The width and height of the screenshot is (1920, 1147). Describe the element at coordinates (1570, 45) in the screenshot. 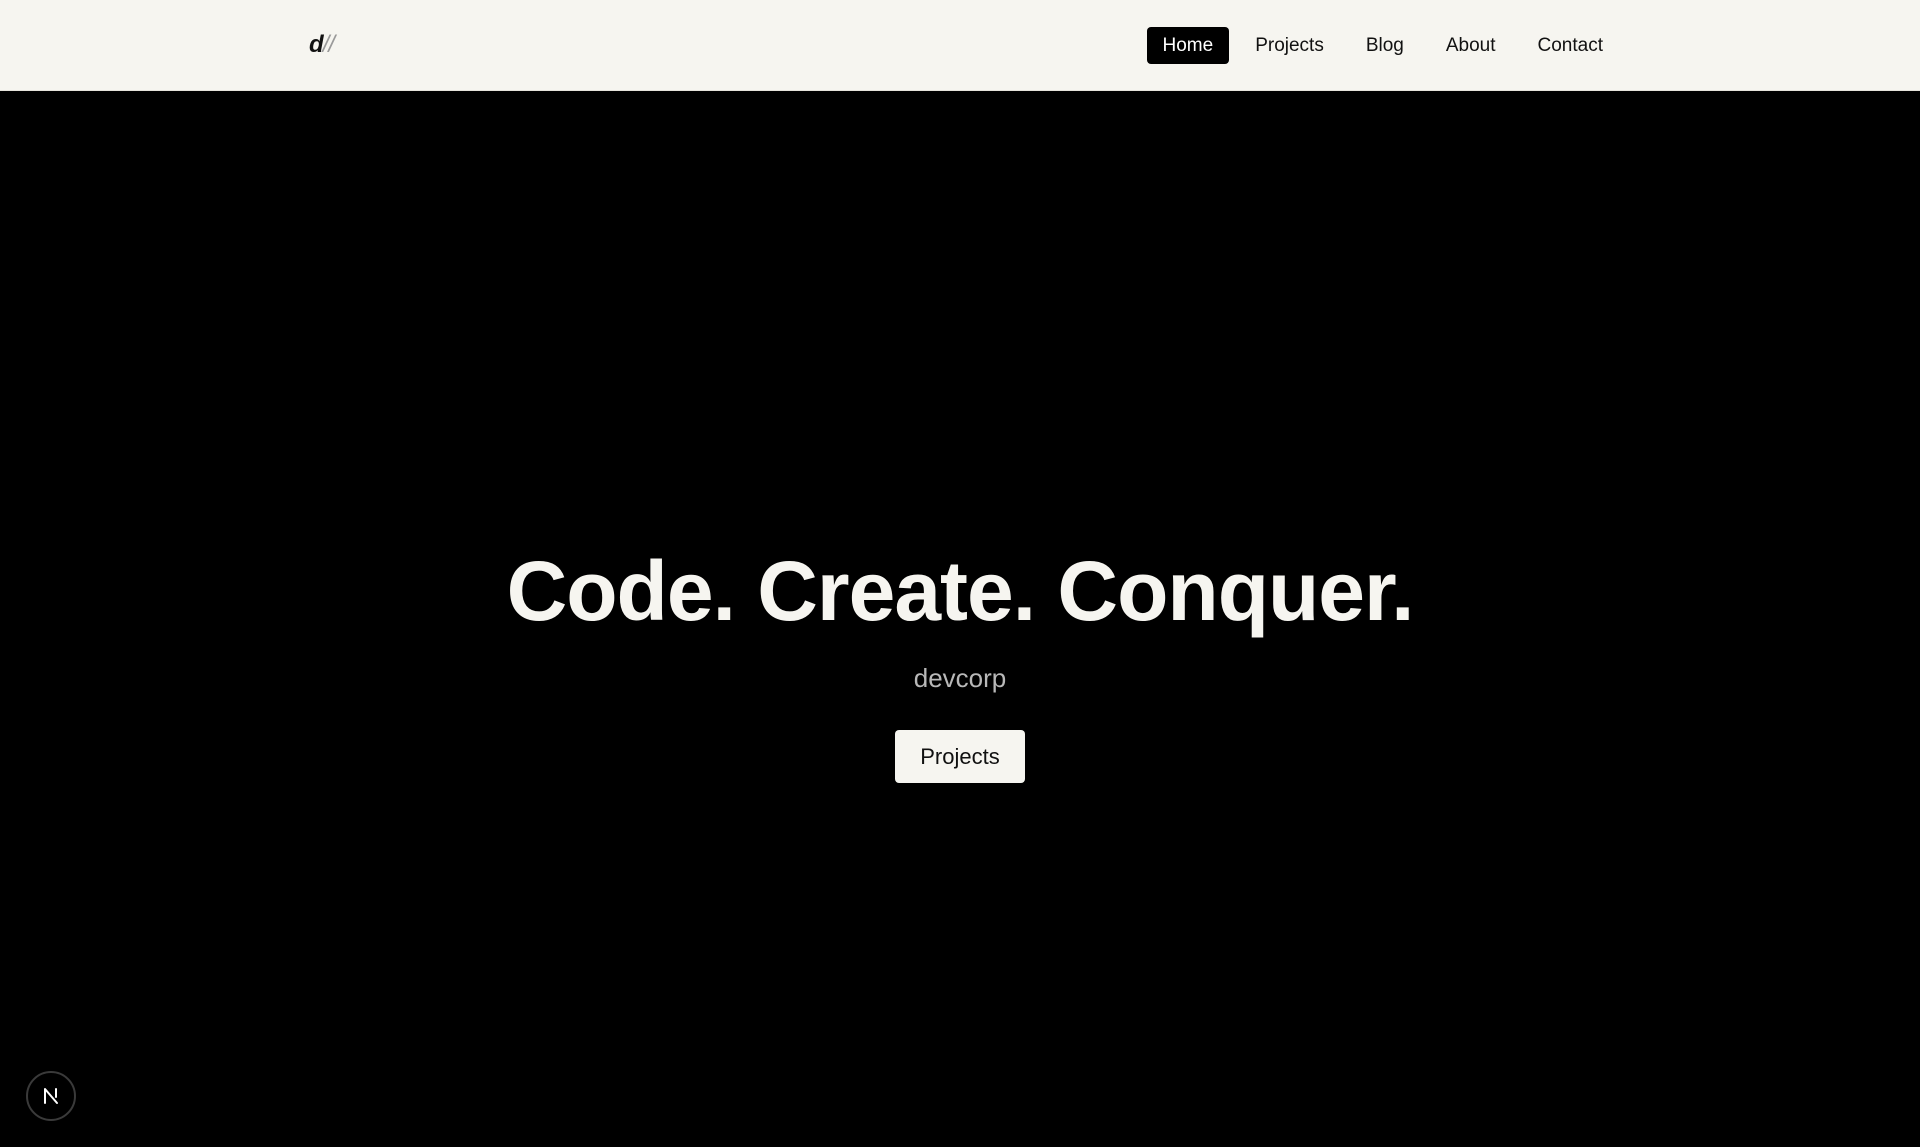

I see `nav-item-contact: Contact` at that location.